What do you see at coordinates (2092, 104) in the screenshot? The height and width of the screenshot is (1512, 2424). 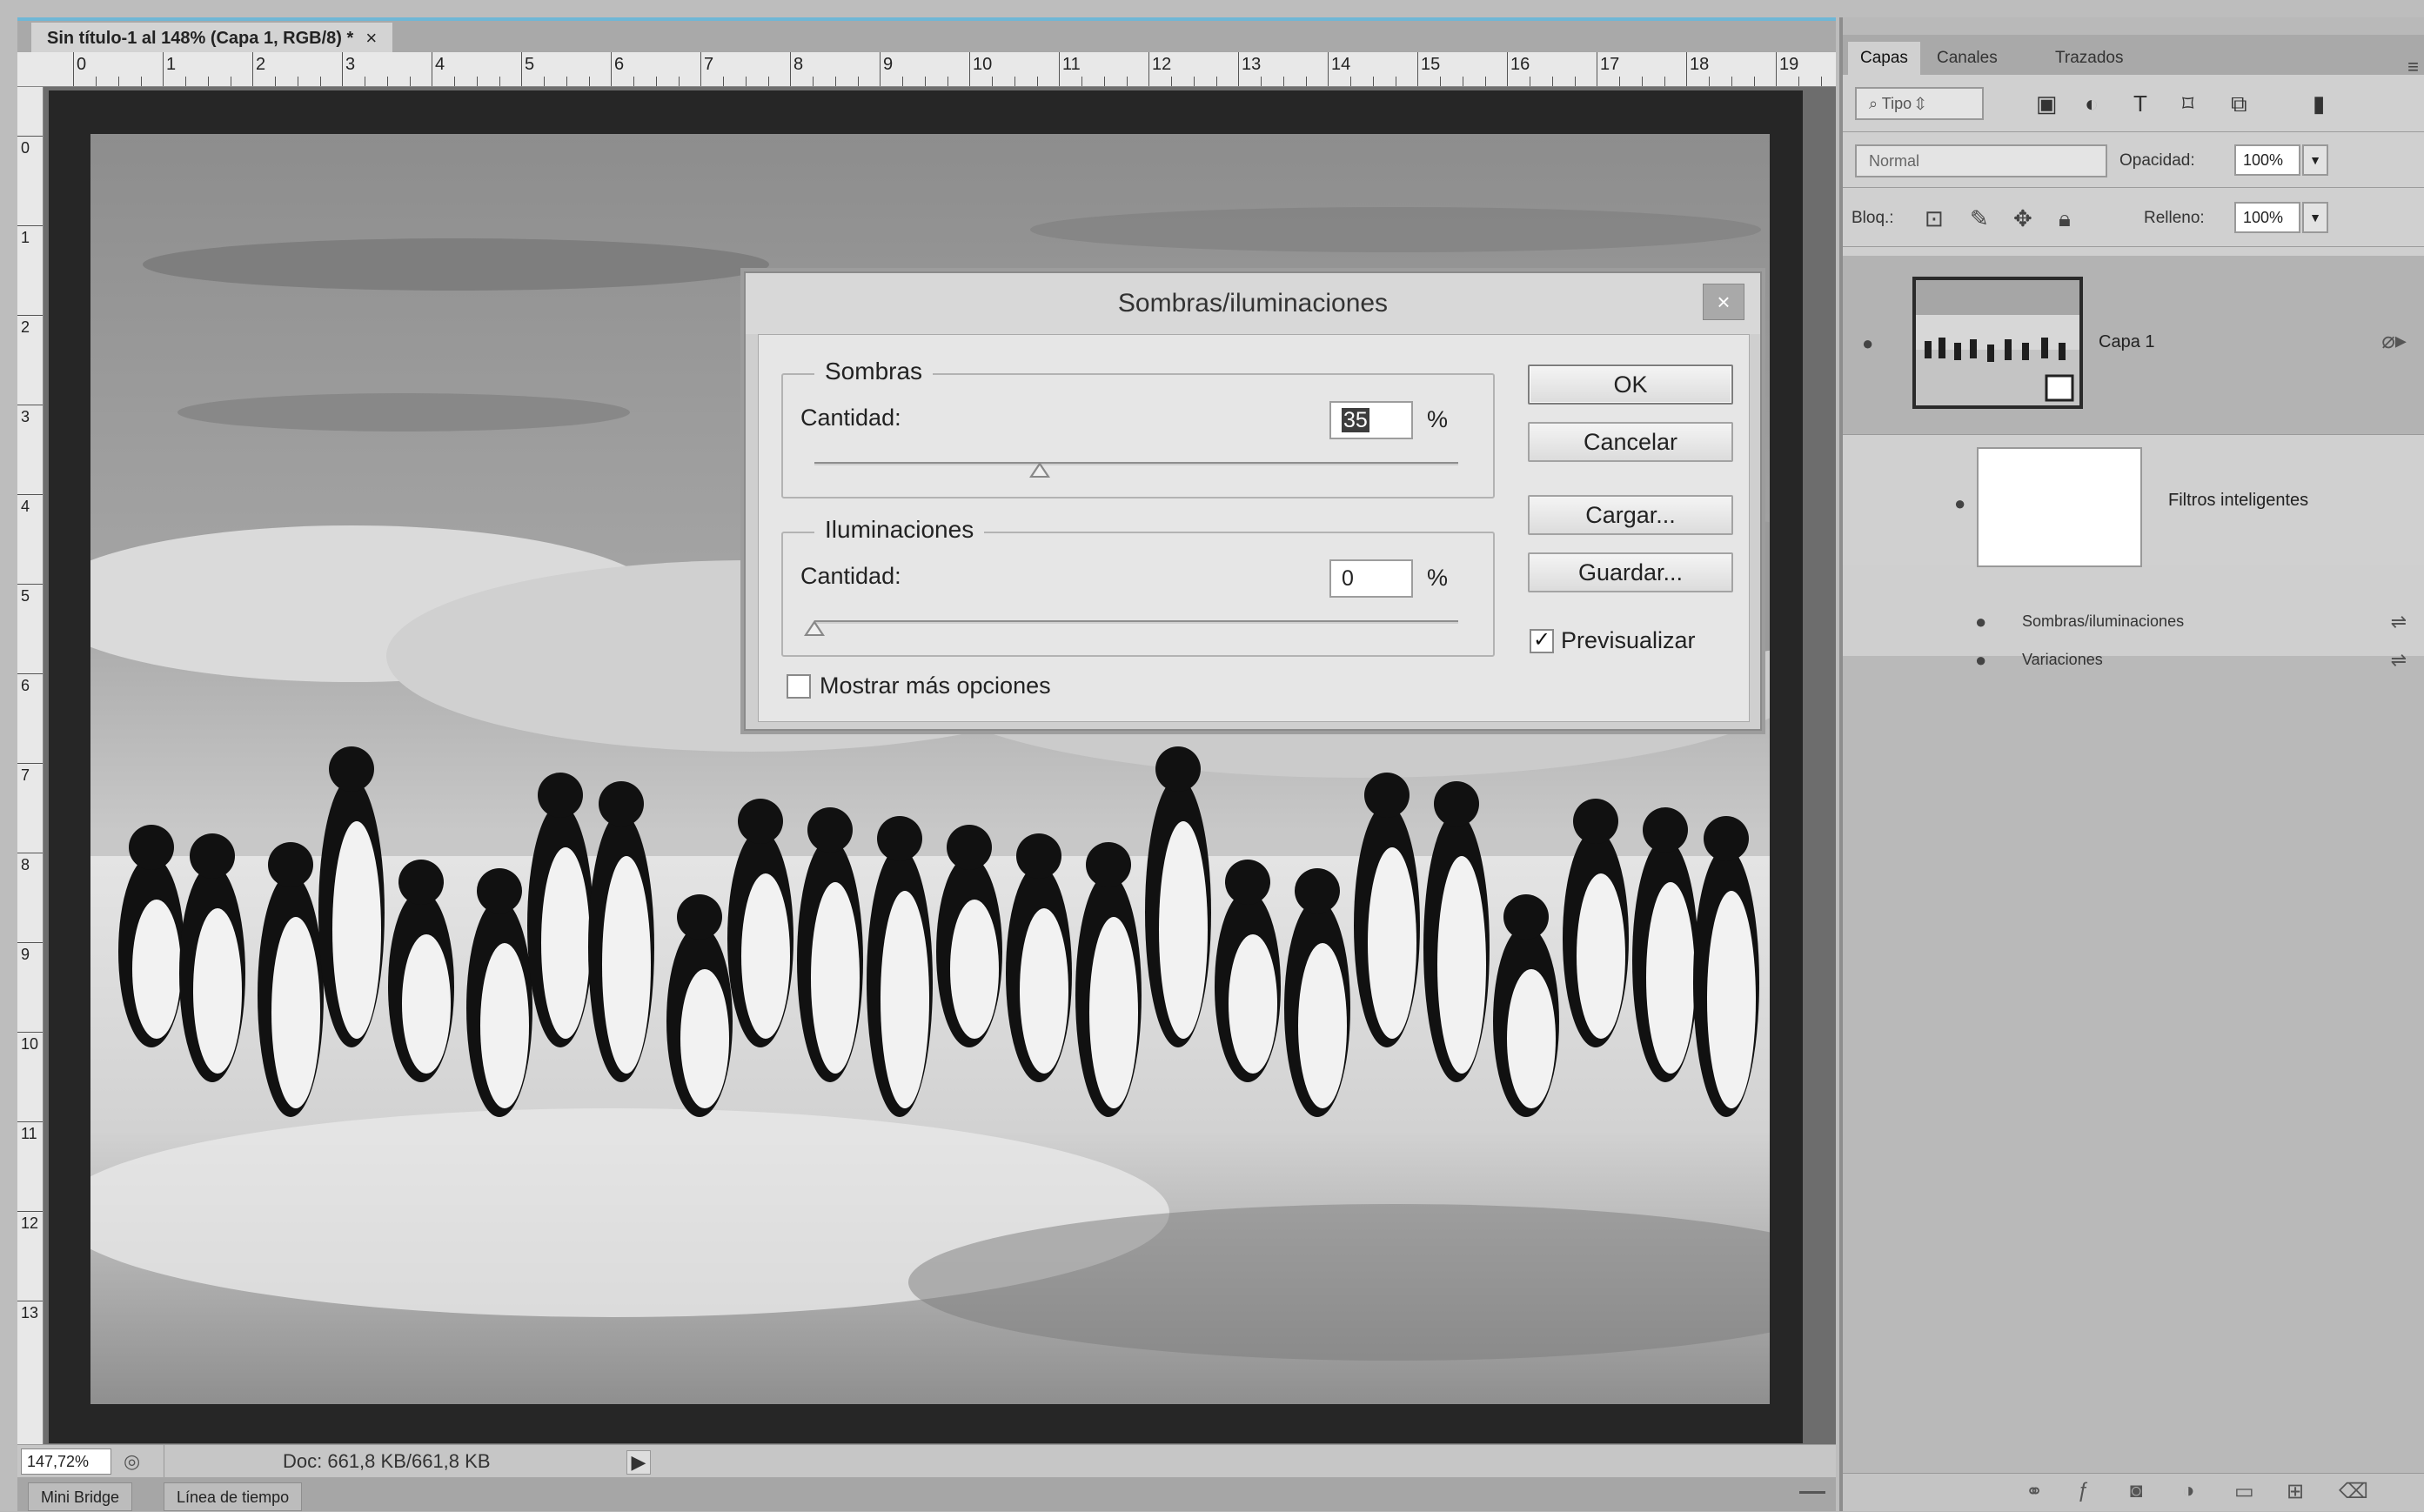 I see `adjustment-layer-filter-icon: ◐` at bounding box center [2092, 104].